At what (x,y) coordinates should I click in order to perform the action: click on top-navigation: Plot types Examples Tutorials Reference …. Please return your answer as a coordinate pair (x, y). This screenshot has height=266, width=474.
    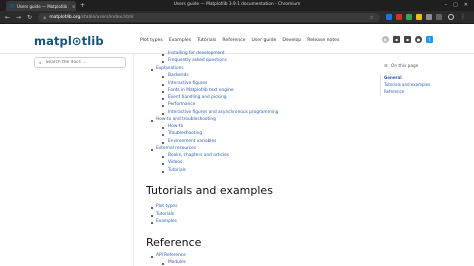
    Looking at the image, I should click on (239, 40).